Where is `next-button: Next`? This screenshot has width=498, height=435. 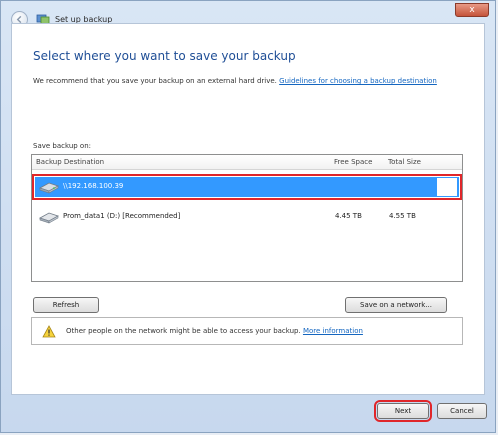
next-button: Next is located at coordinates (403, 411).